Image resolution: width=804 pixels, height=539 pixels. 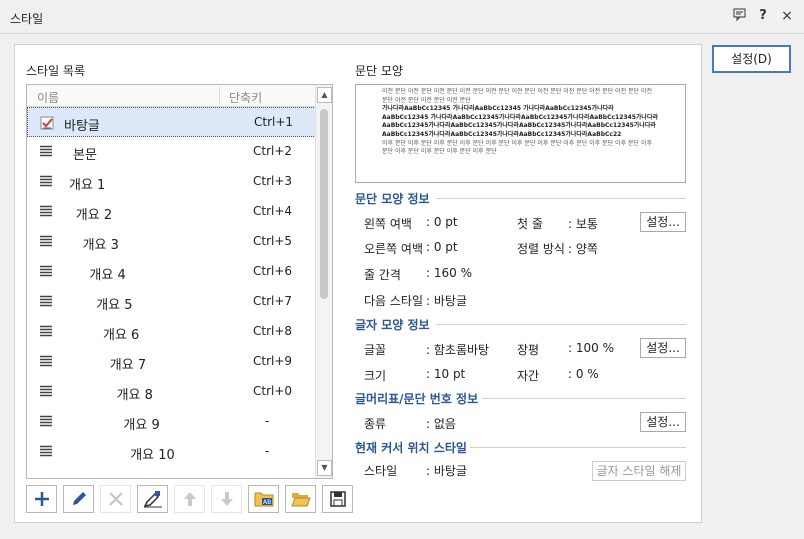 I want to click on list-scrollbar: ▲ ▼, so click(x=323, y=281).